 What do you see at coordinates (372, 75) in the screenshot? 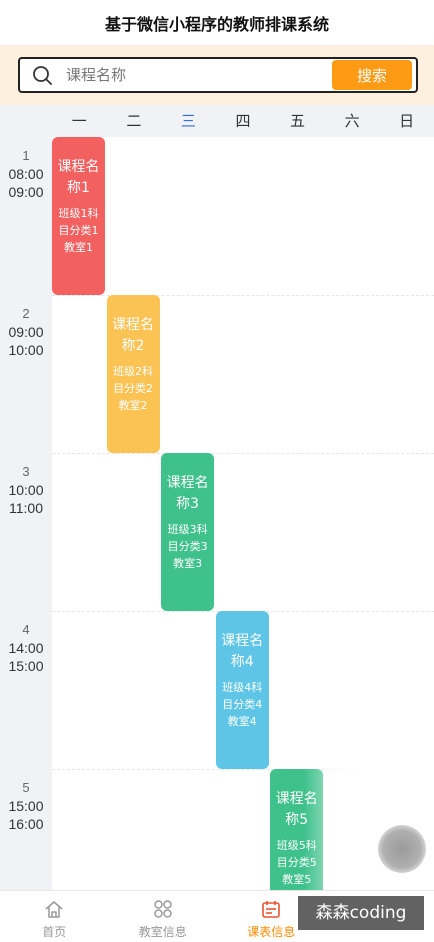
I see `search-button: 搜索` at bounding box center [372, 75].